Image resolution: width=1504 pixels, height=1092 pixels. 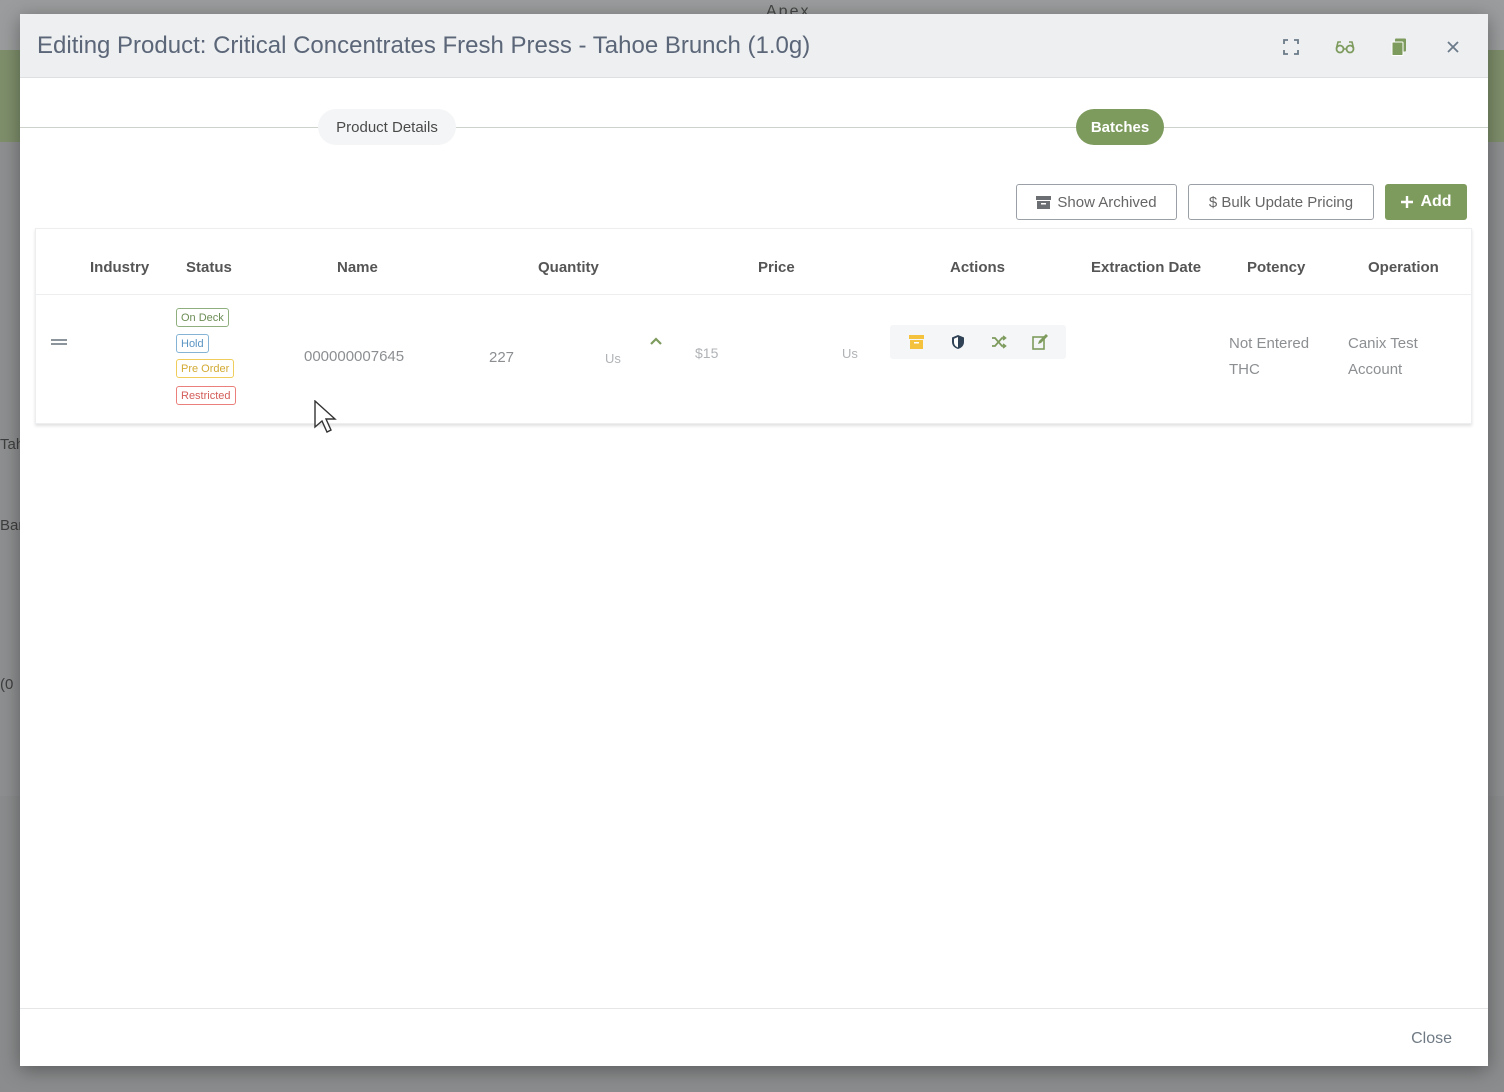 I want to click on archive-box-icon, so click(x=1044, y=202).